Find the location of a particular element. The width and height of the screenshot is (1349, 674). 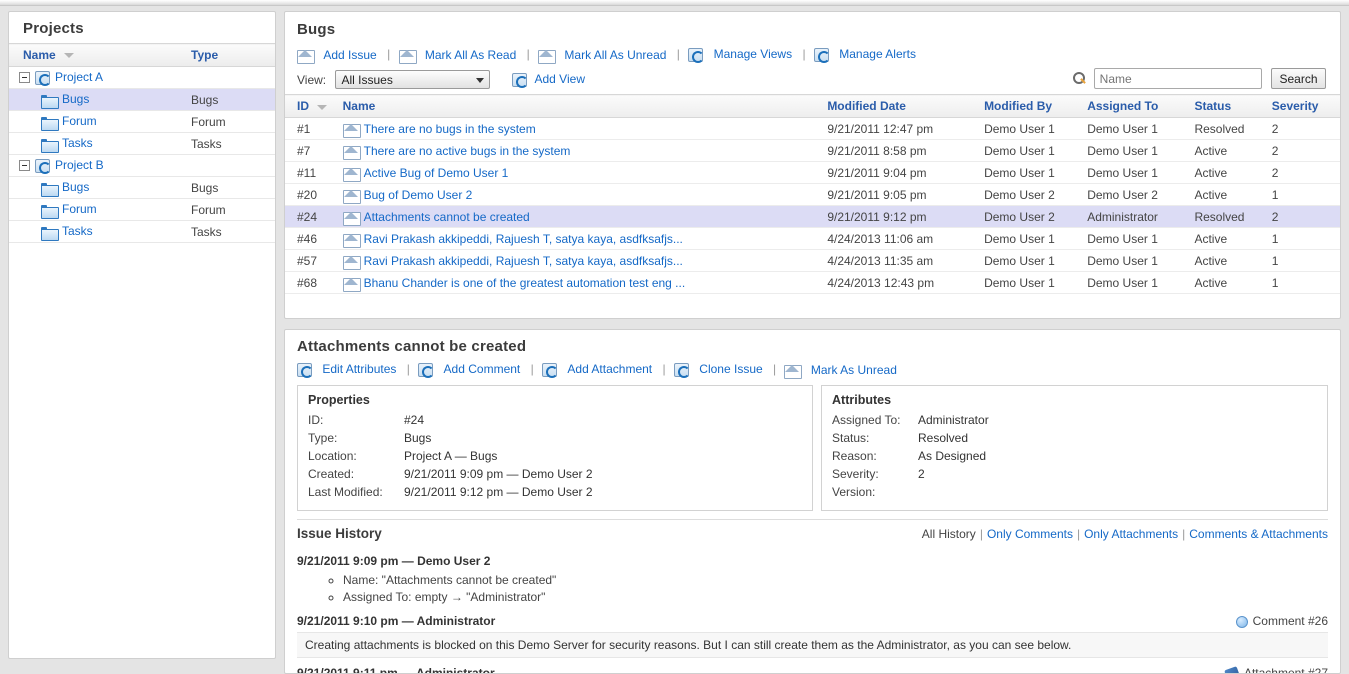

property-value: 9/21/2011 9:12 pm — Demo User 2 is located at coordinates (498, 492).